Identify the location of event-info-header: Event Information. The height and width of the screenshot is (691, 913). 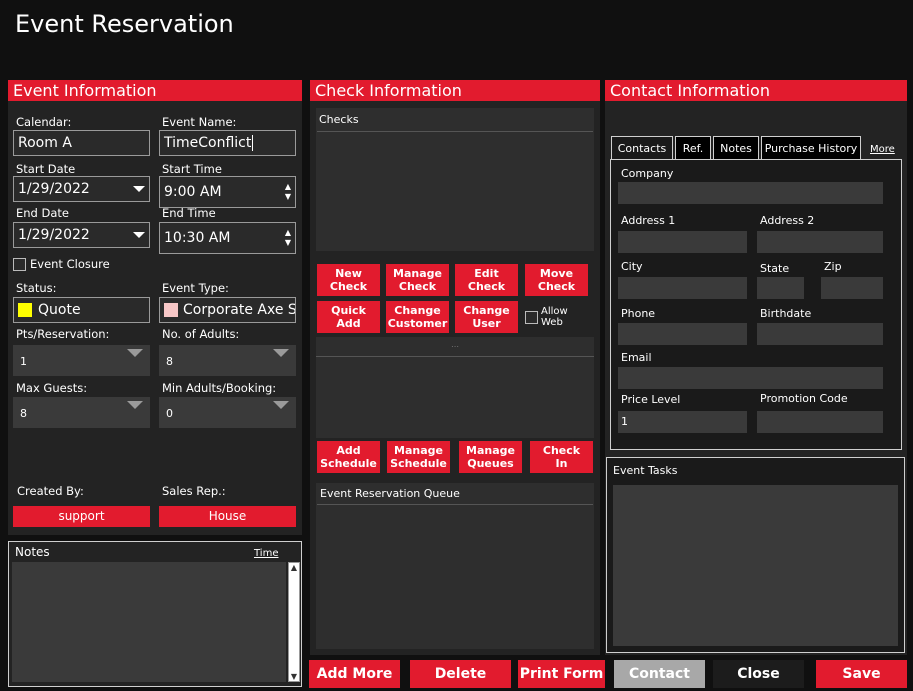
(155, 90).